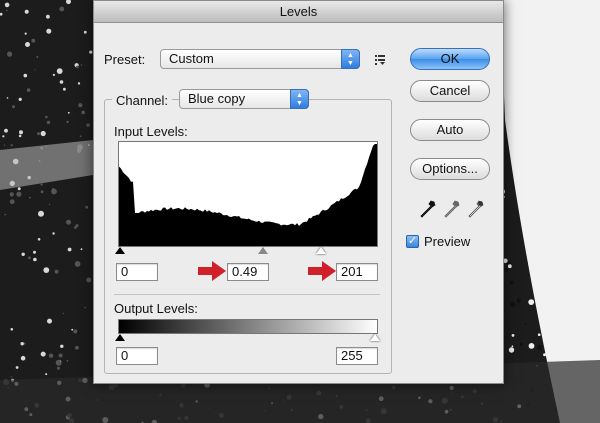 Image resolution: width=600 pixels, height=423 pixels. I want to click on output-black-slider, so click(120, 337).